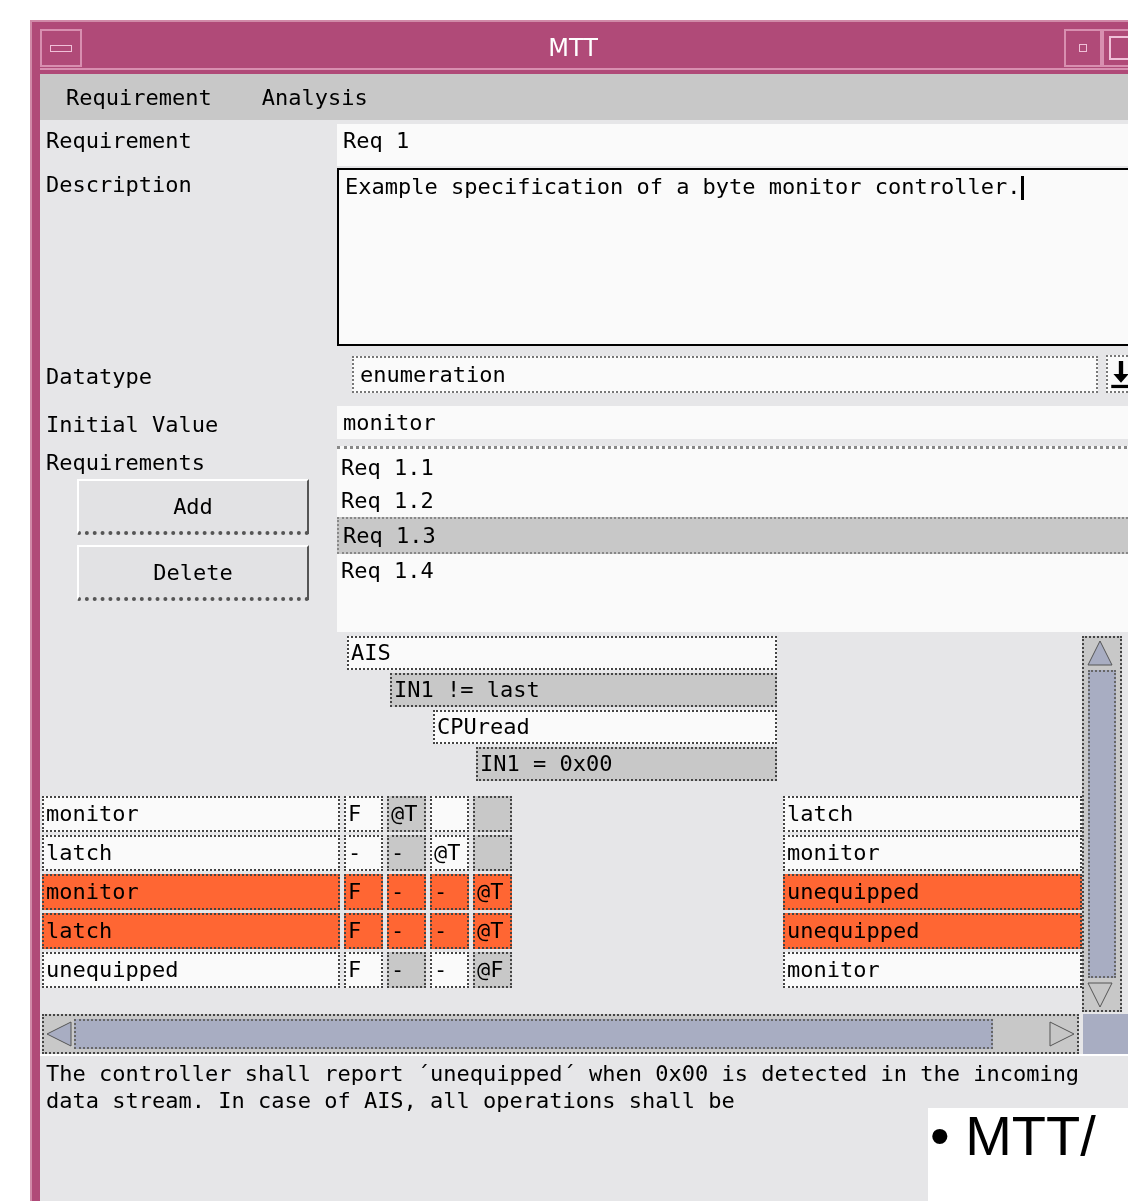 This screenshot has width=1128, height=1201. What do you see at coordinates (732, 422) in the screenshot?
I see `initial-value-field: monitor` at bounding box center [732, 422].